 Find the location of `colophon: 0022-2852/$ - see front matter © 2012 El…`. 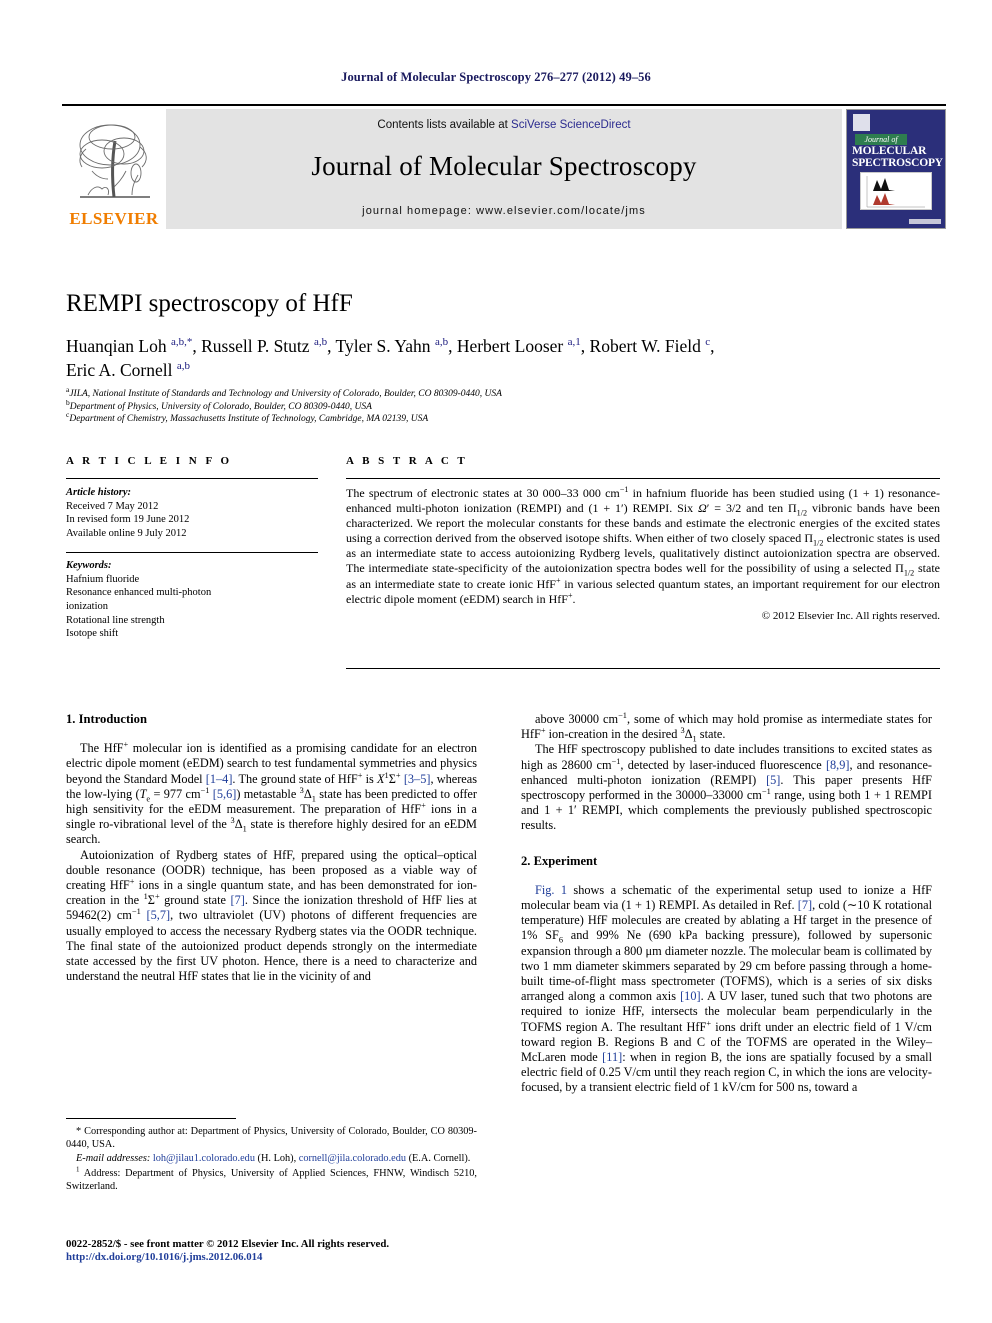

colophon: 0022-2852/$ - see front matter © 2012 El… is located at coordinates (281, 1251).